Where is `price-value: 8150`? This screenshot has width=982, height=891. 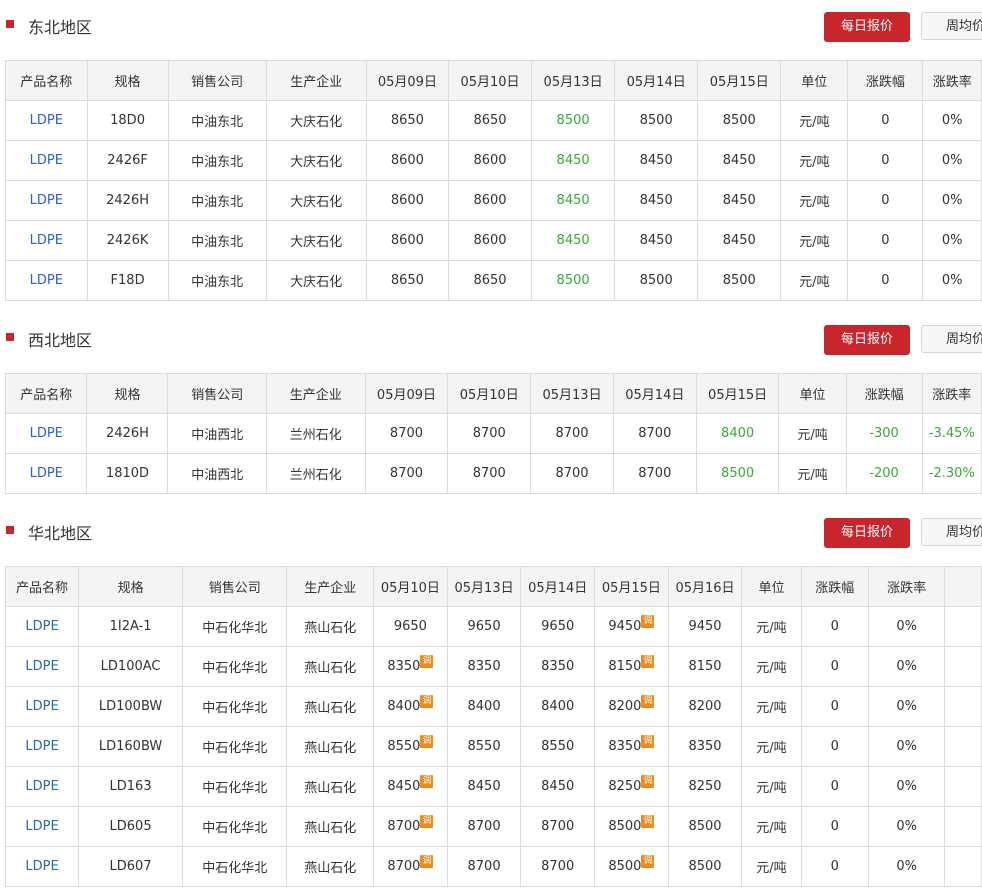
price-value: 8150 is located at coordinates (625, 666).